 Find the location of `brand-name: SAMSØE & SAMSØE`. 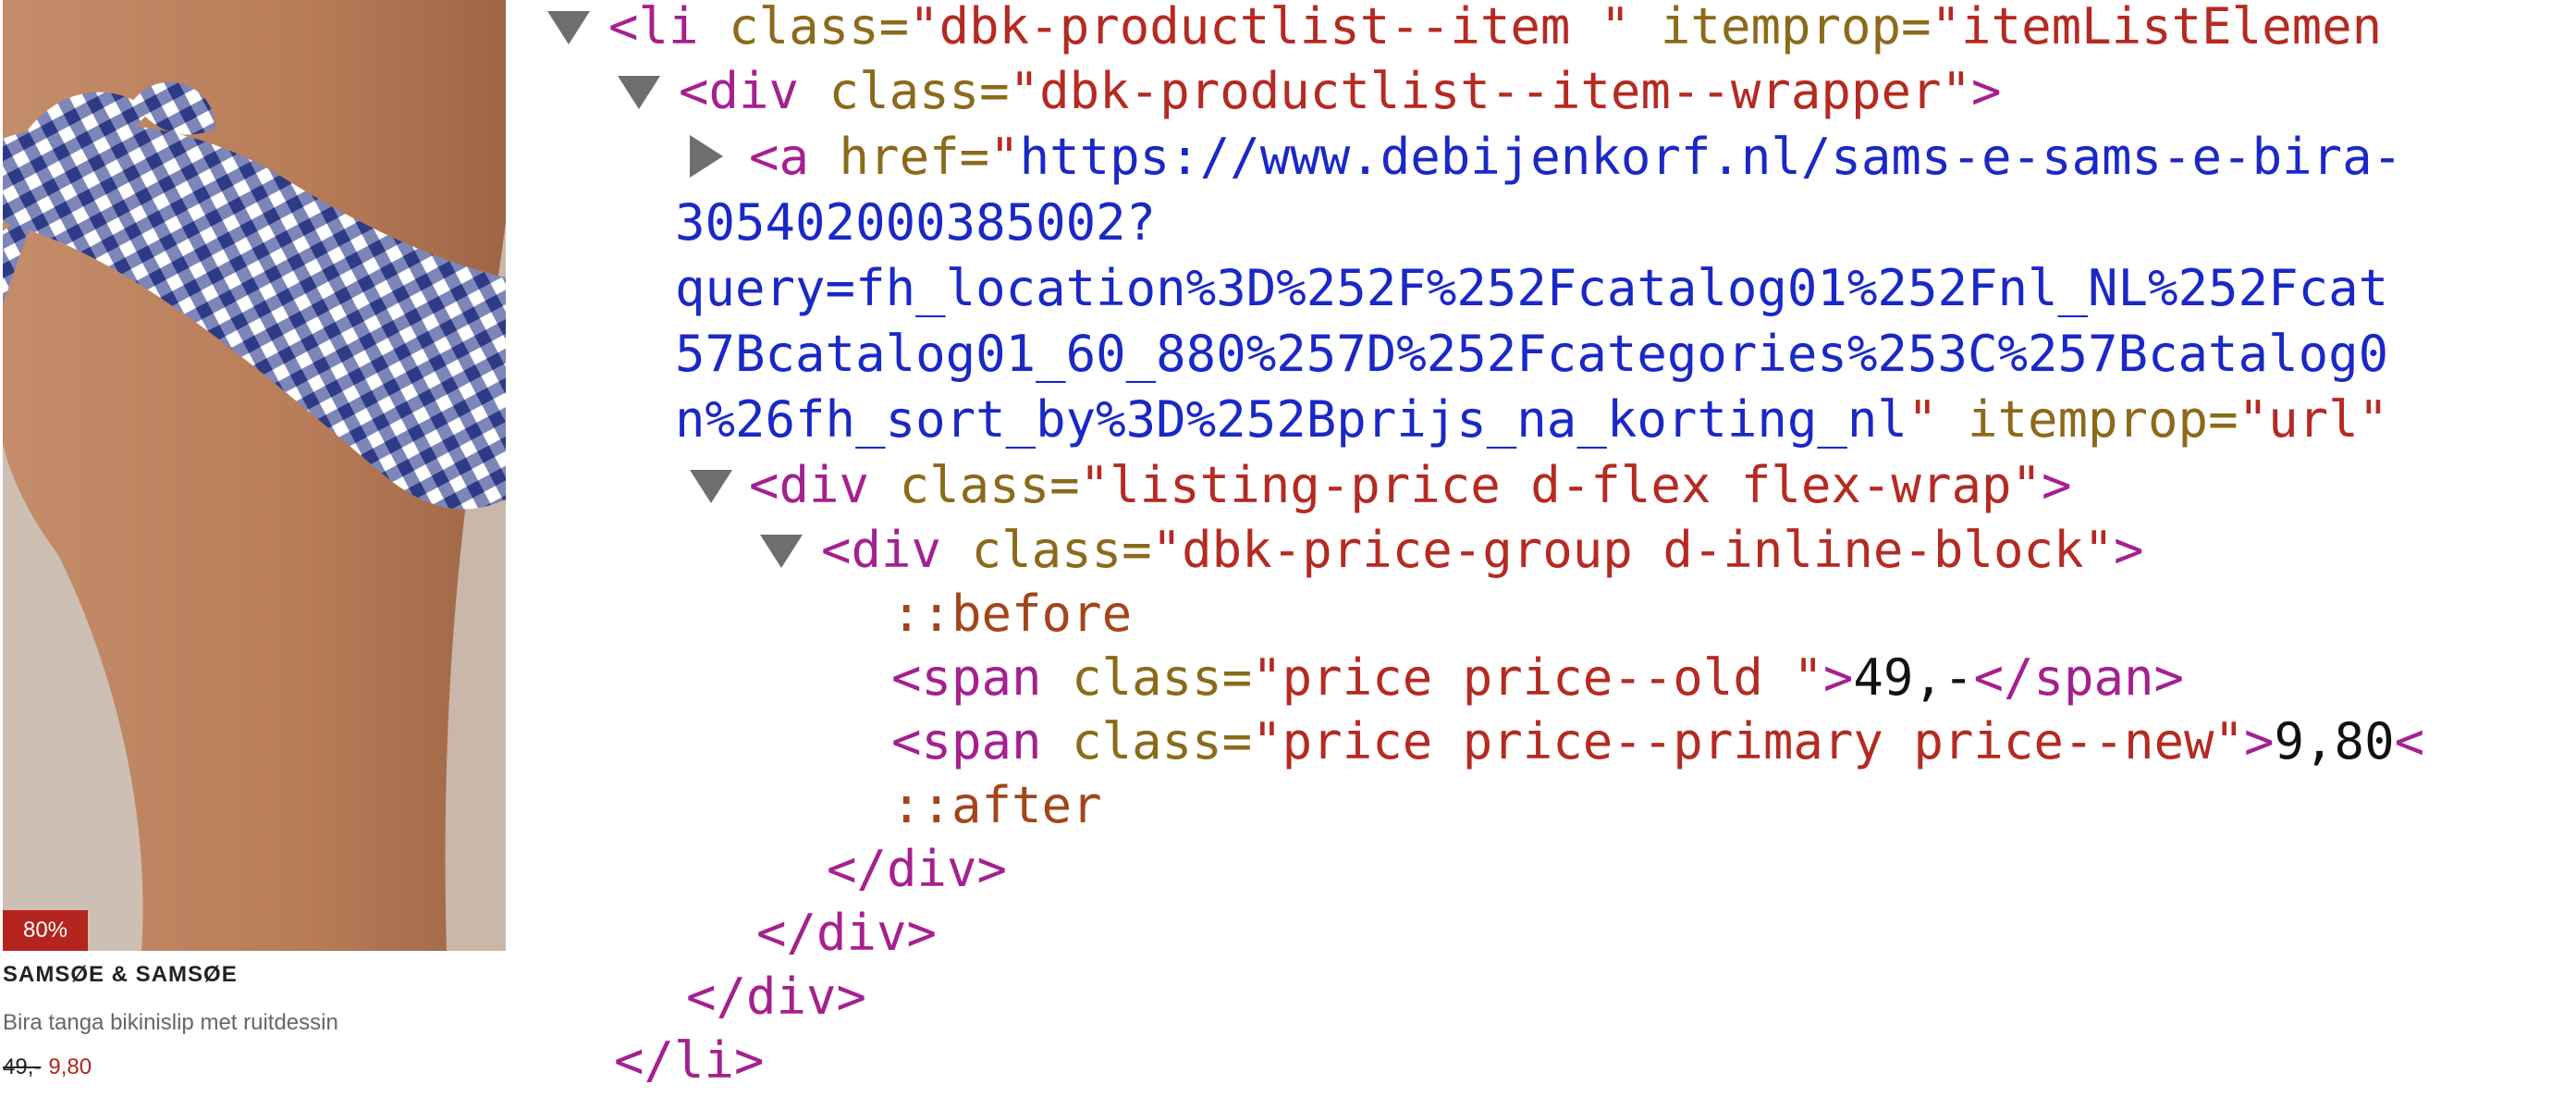

brand-name: SAMSØE & SAMSØE is located at coordinates (121, 975).